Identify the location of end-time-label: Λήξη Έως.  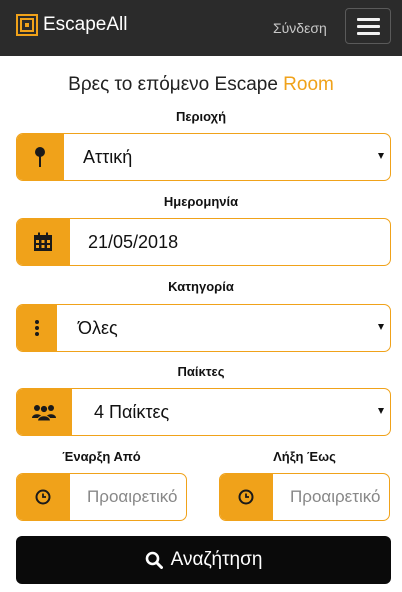
(304, 456).